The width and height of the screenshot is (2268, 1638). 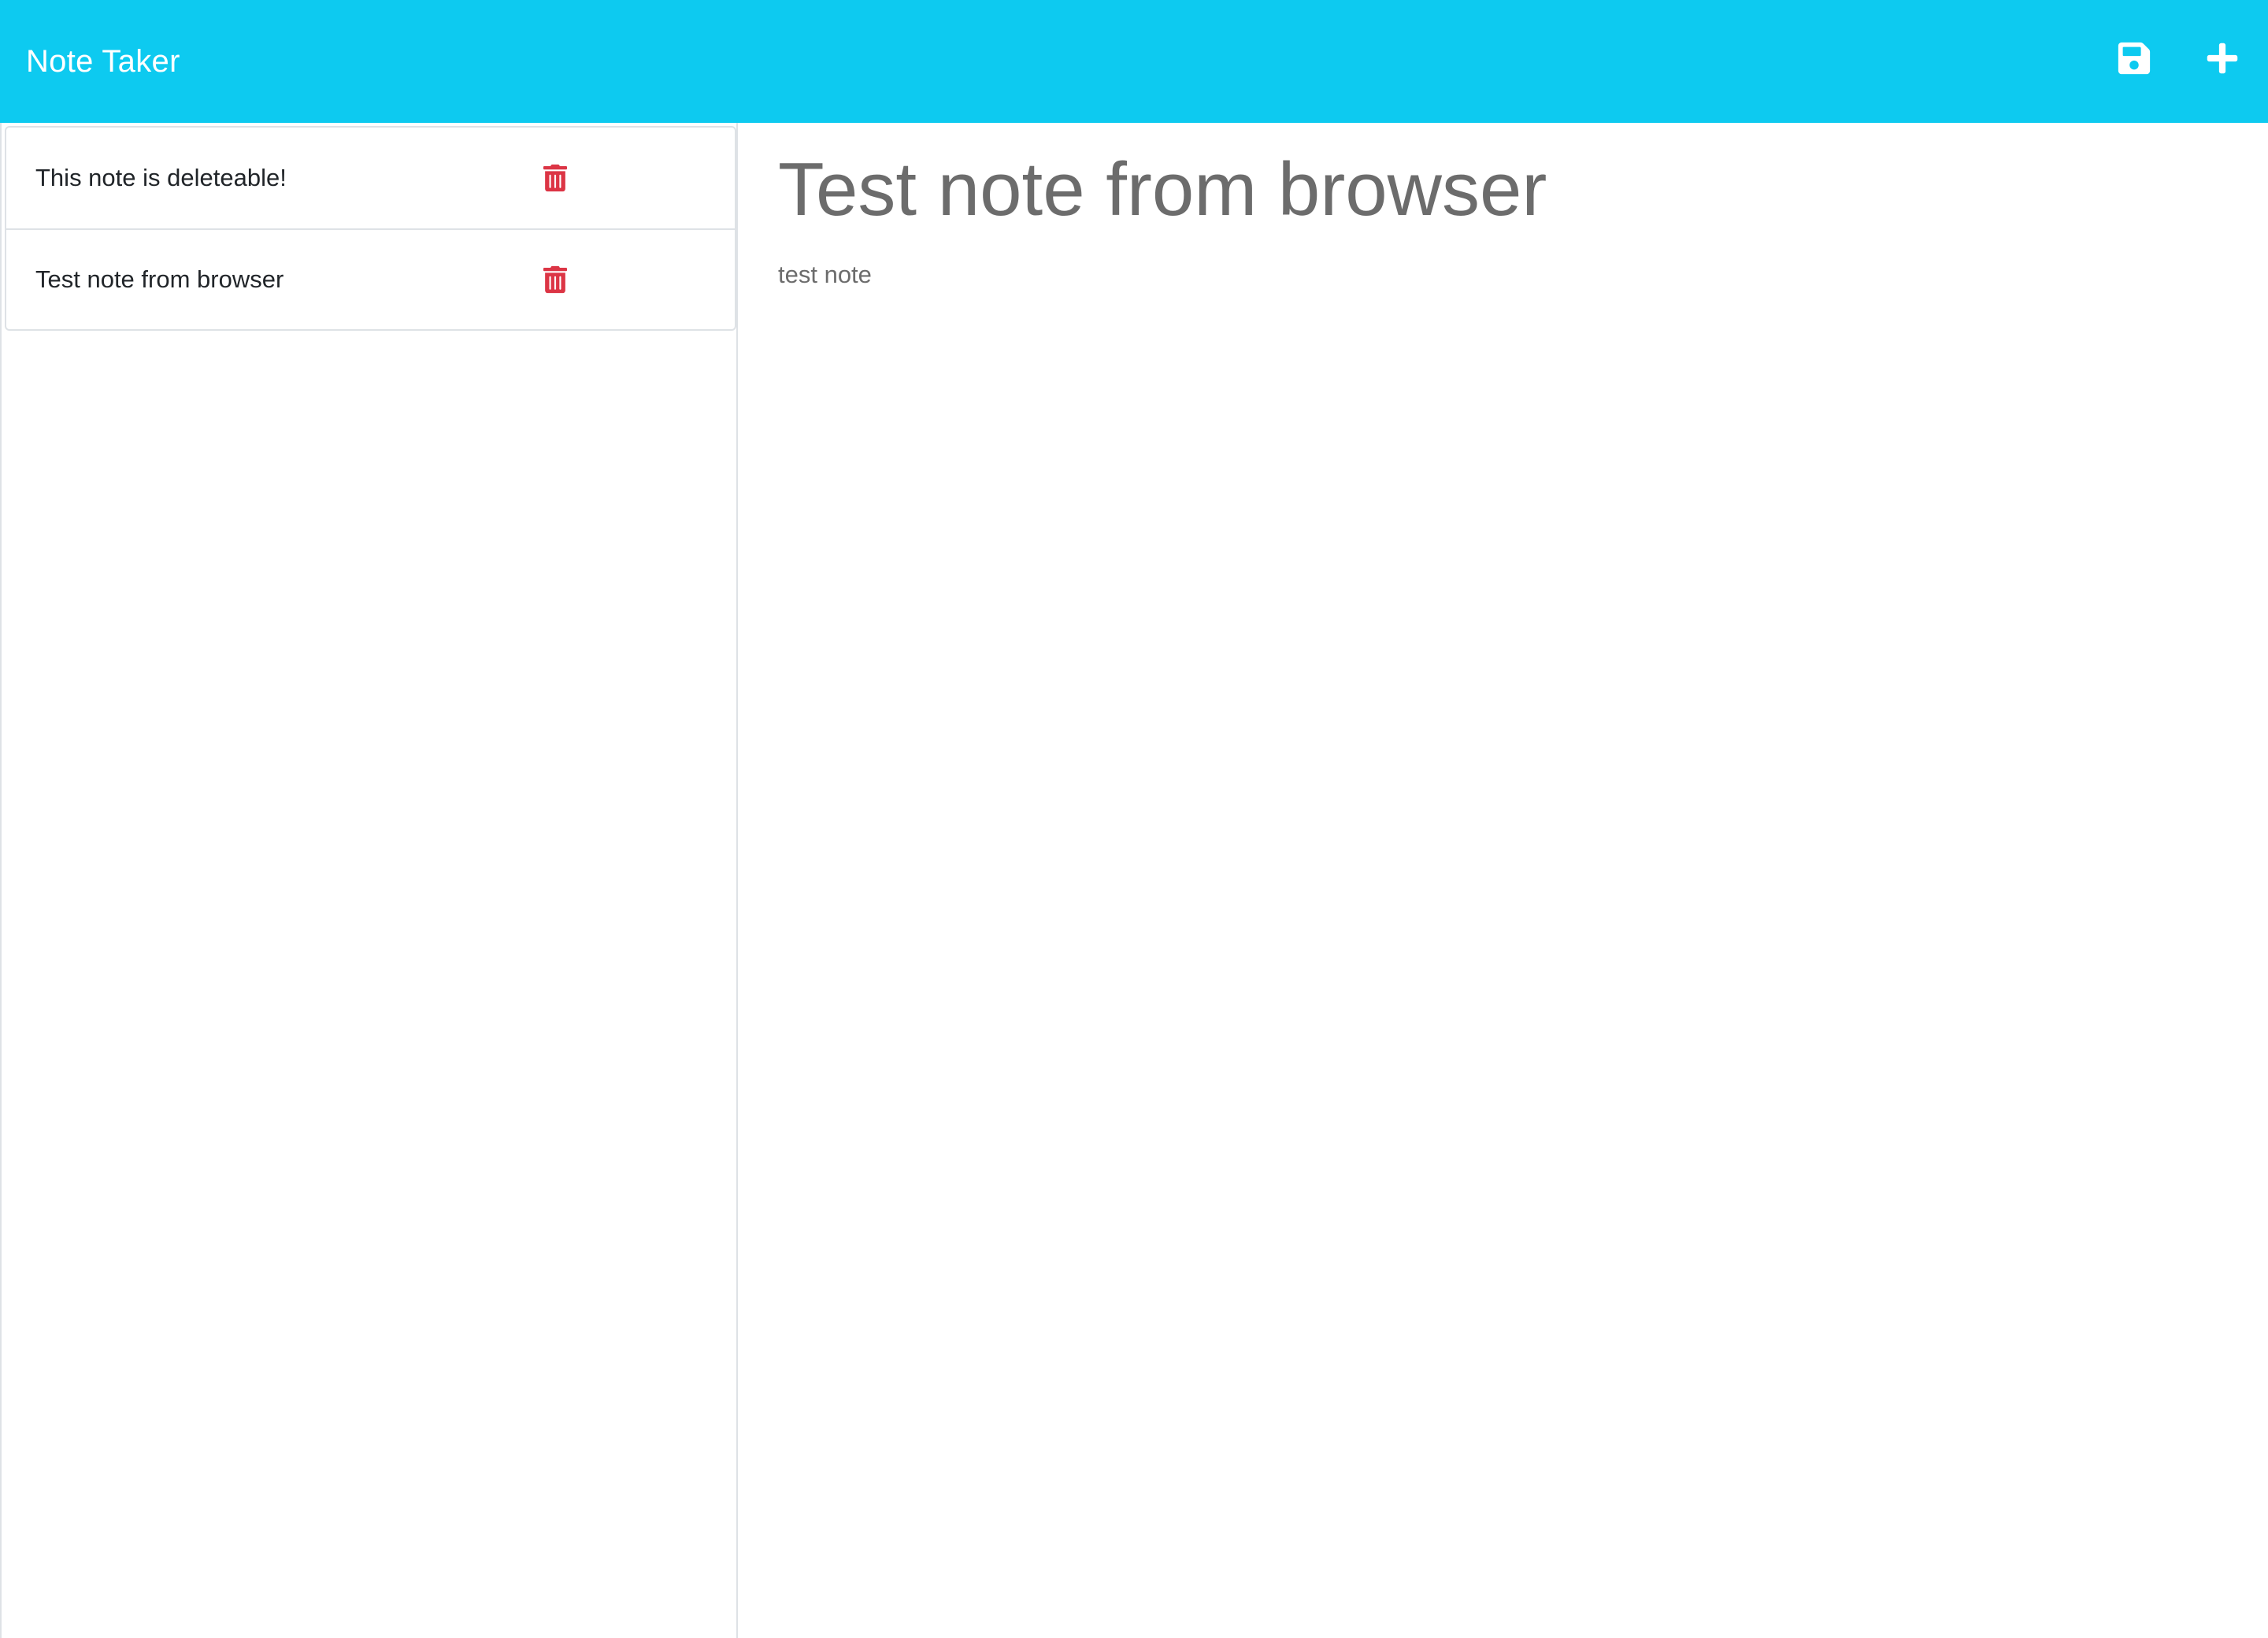 I want to click on app-title: Note Taker, so click(x=103, y=62).